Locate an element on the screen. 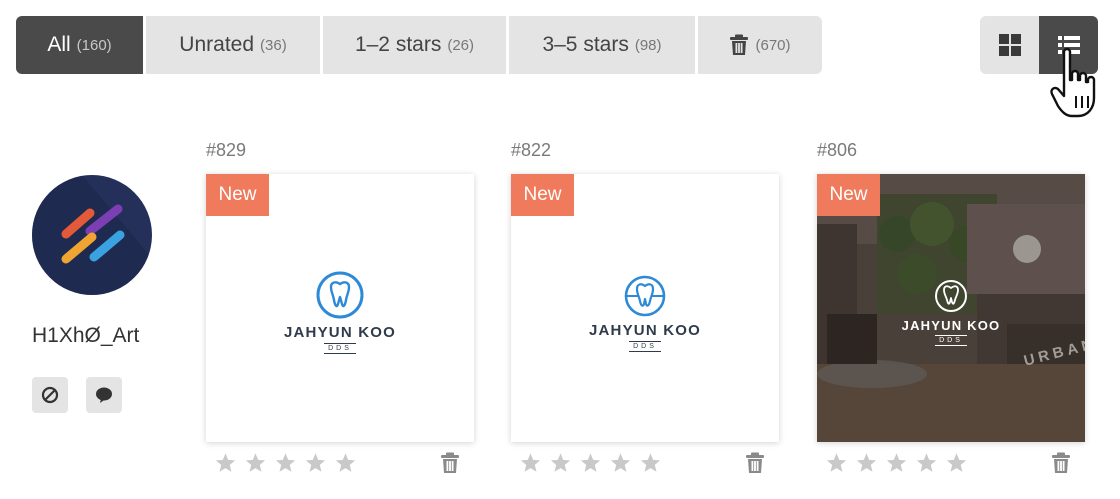  block-button is located at coordinates (50, 395).